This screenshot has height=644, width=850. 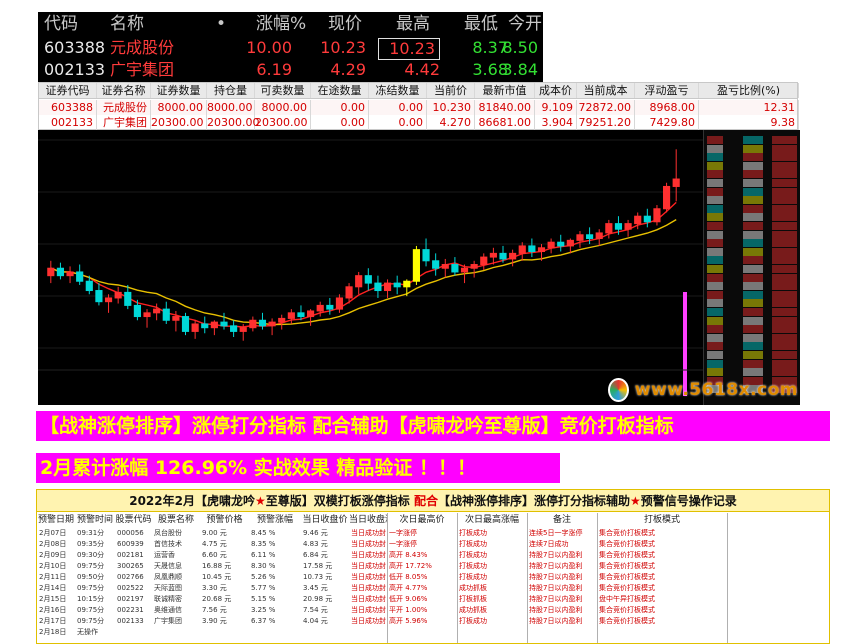 I want to click on quote-header-price: 现价, so click(x=345, y=24).